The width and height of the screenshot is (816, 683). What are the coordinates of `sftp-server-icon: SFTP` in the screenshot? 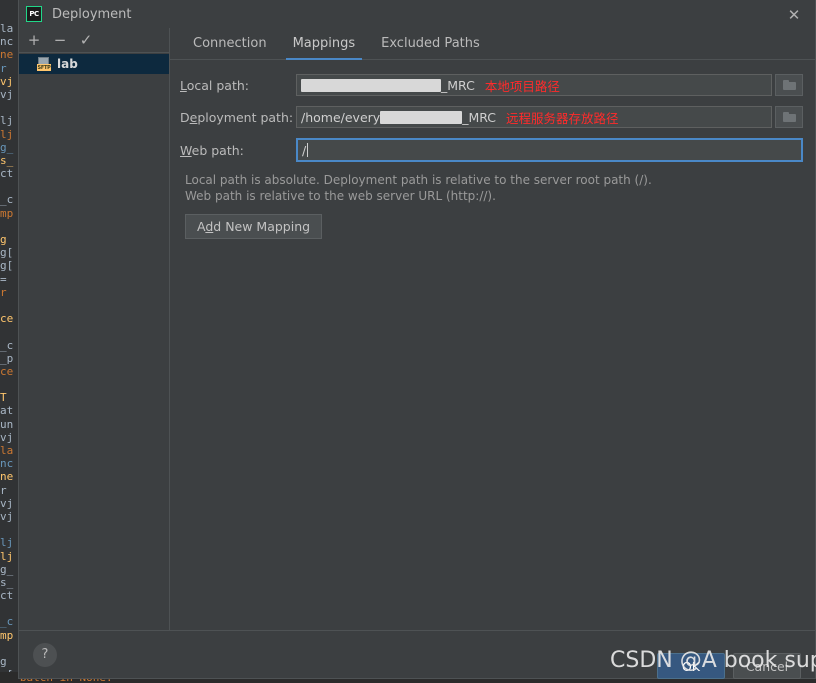 It's located at (44, 64).